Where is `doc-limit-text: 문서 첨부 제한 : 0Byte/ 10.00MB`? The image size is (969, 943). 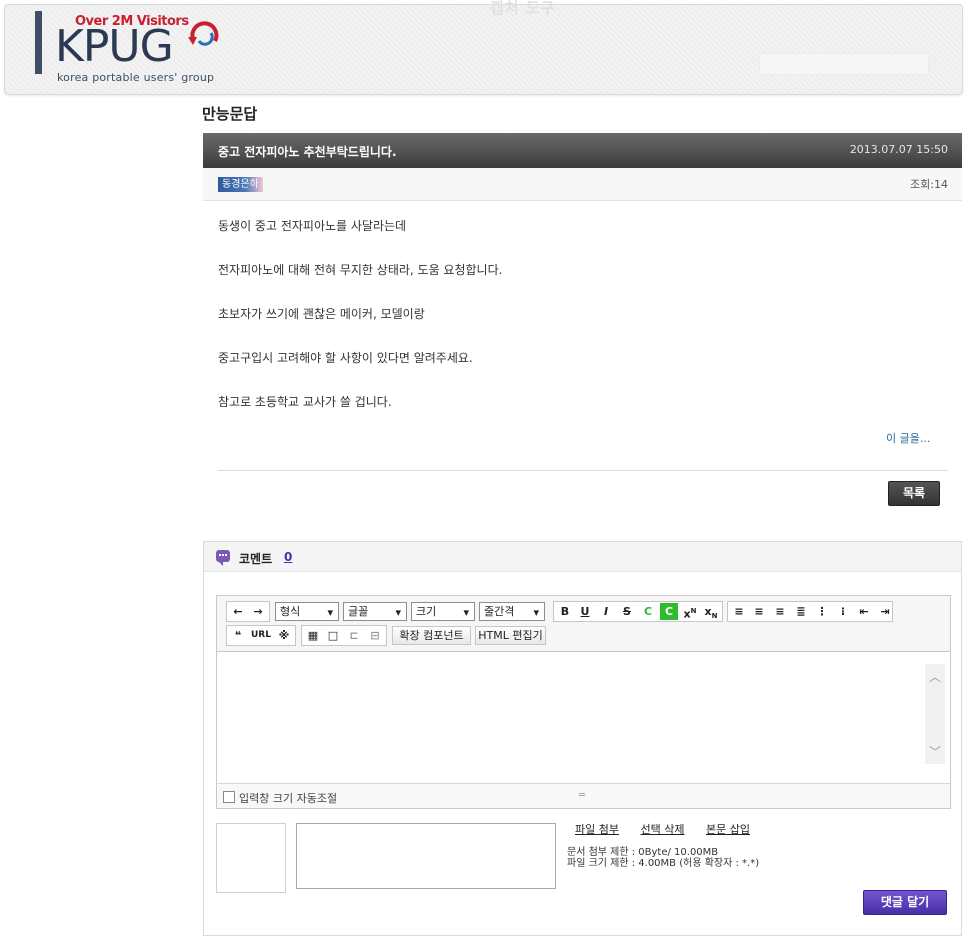 doc-limit-text: 문서 첨부 제한 : 0Byte/ 10.00MB is located at coordinates (643, 852).